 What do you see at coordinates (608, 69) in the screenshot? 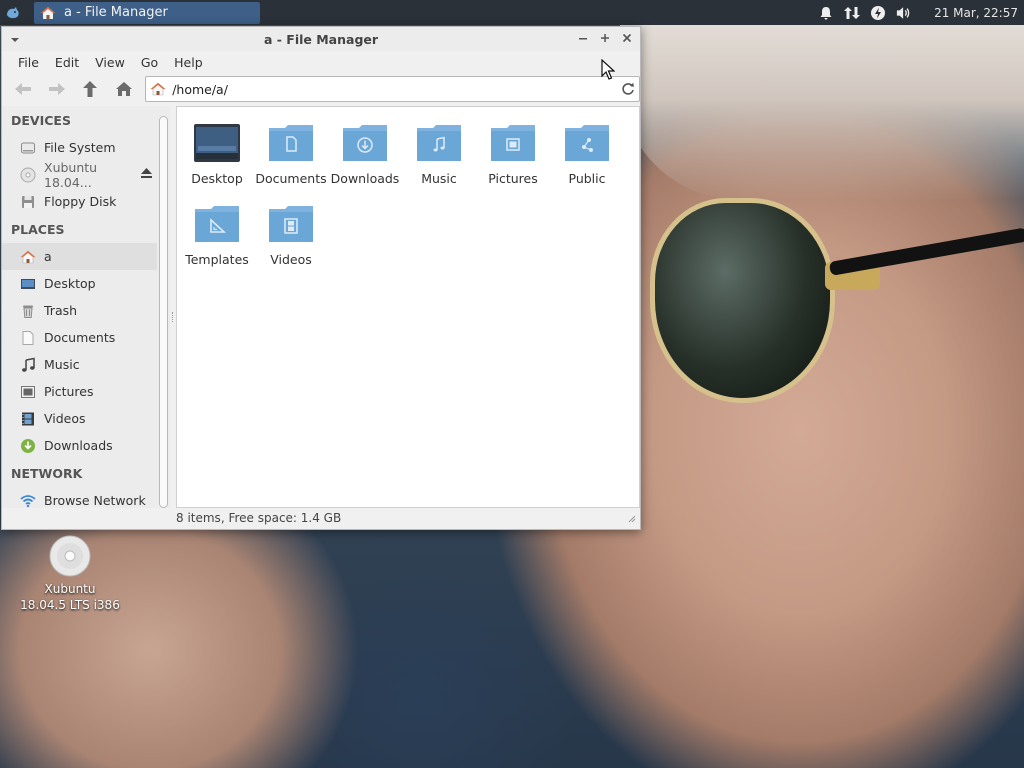
I see `mouse-cursor-icon` at bounding box center [608, 69].